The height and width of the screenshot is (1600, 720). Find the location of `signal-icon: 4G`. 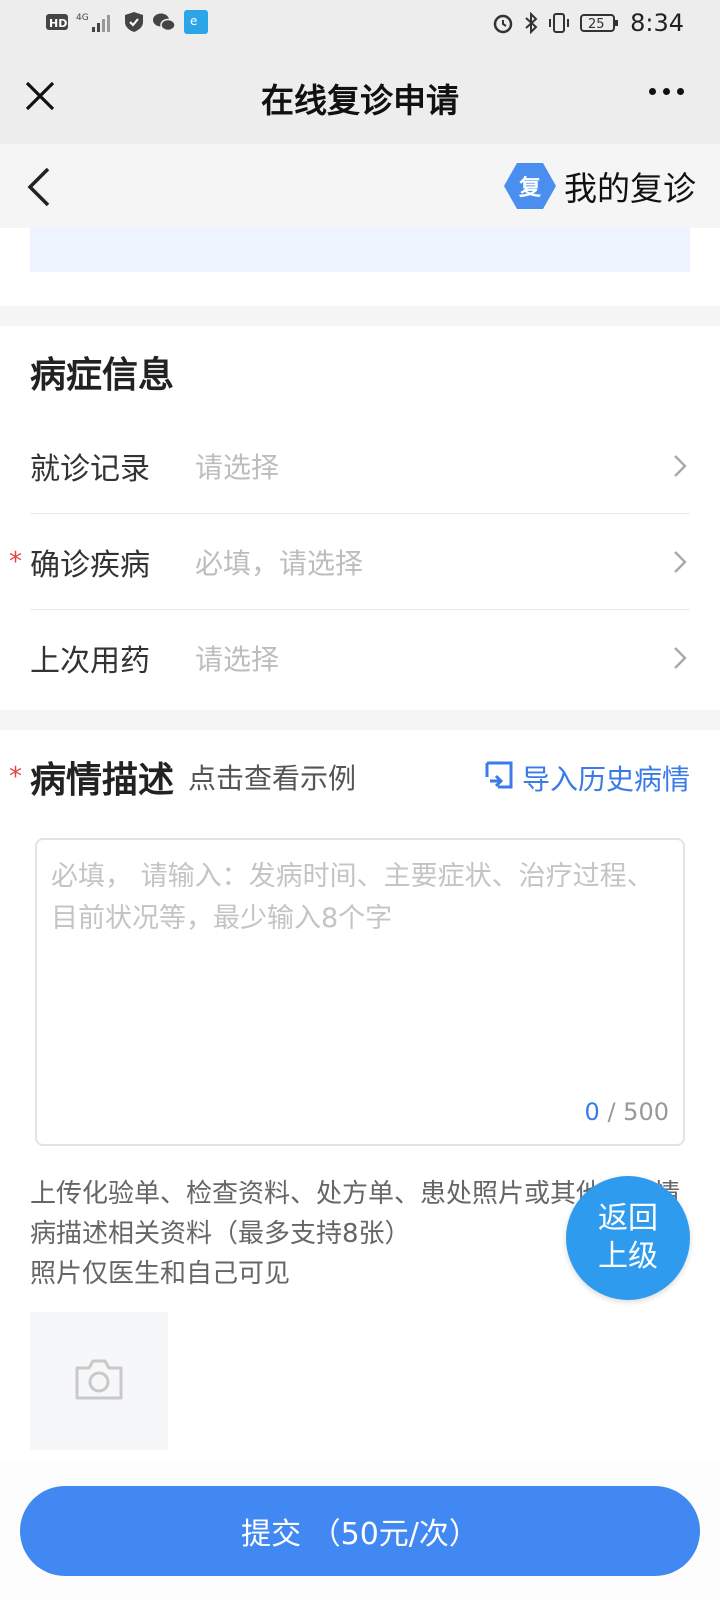

signal-icon: 4G is located at coordinates (96, 22).